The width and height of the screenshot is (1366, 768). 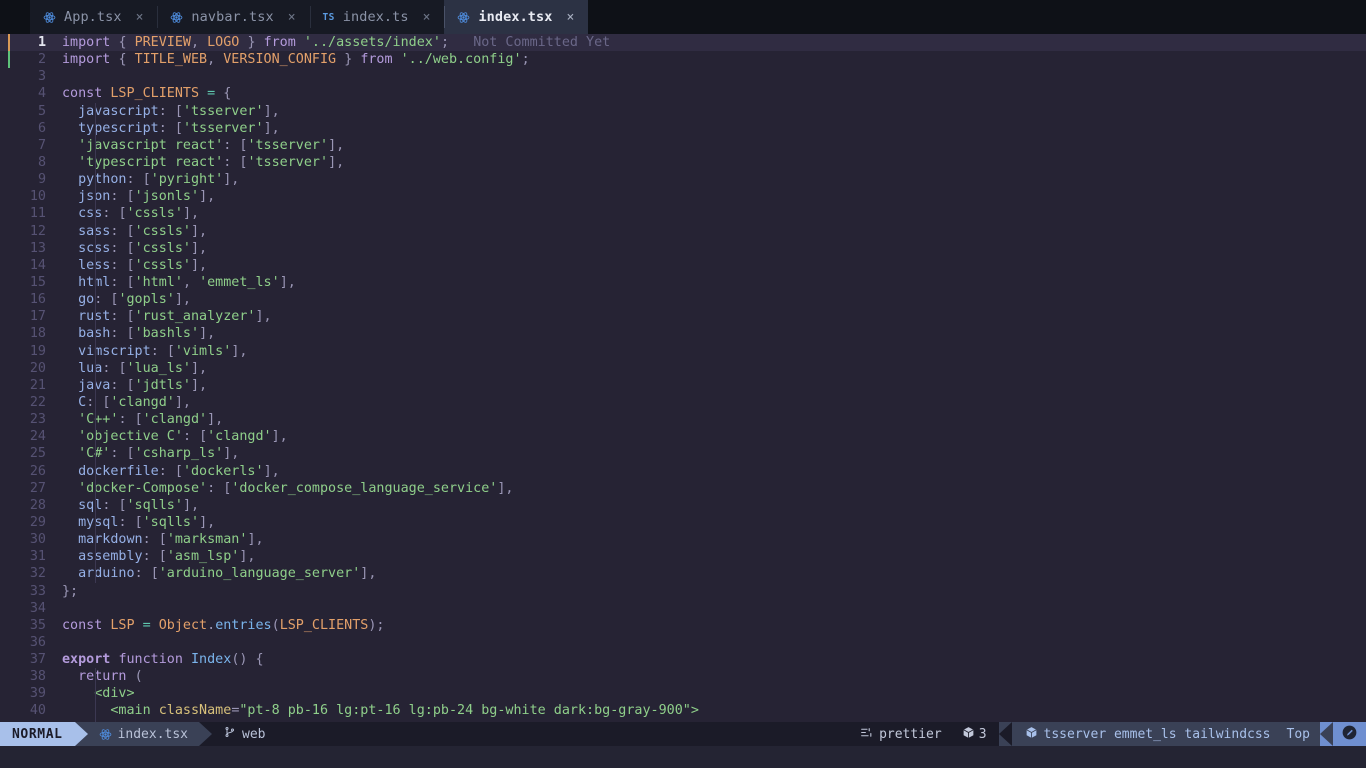 What do you see at coordinates (683, 505) in the screenshot?
I see `code-line: 28 sql: ['sqlls'],` at bounding box center [683, 505].